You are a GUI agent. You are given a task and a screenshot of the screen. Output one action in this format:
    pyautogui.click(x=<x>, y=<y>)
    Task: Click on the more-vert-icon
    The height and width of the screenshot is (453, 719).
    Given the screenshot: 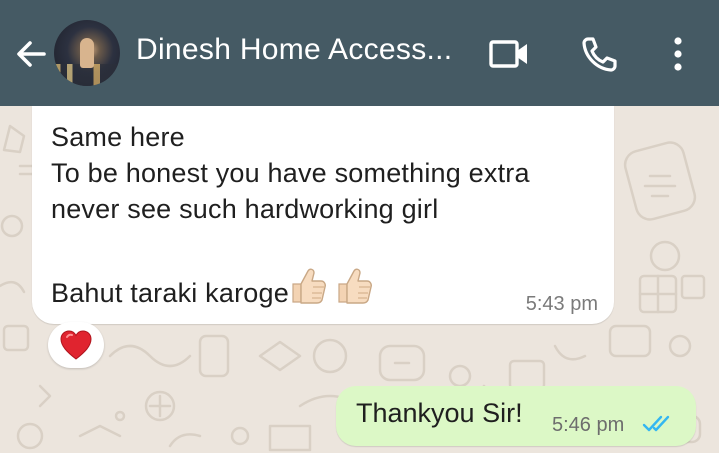 What is the action you would take?
    pyautogui.click(x=678, y=54)
    